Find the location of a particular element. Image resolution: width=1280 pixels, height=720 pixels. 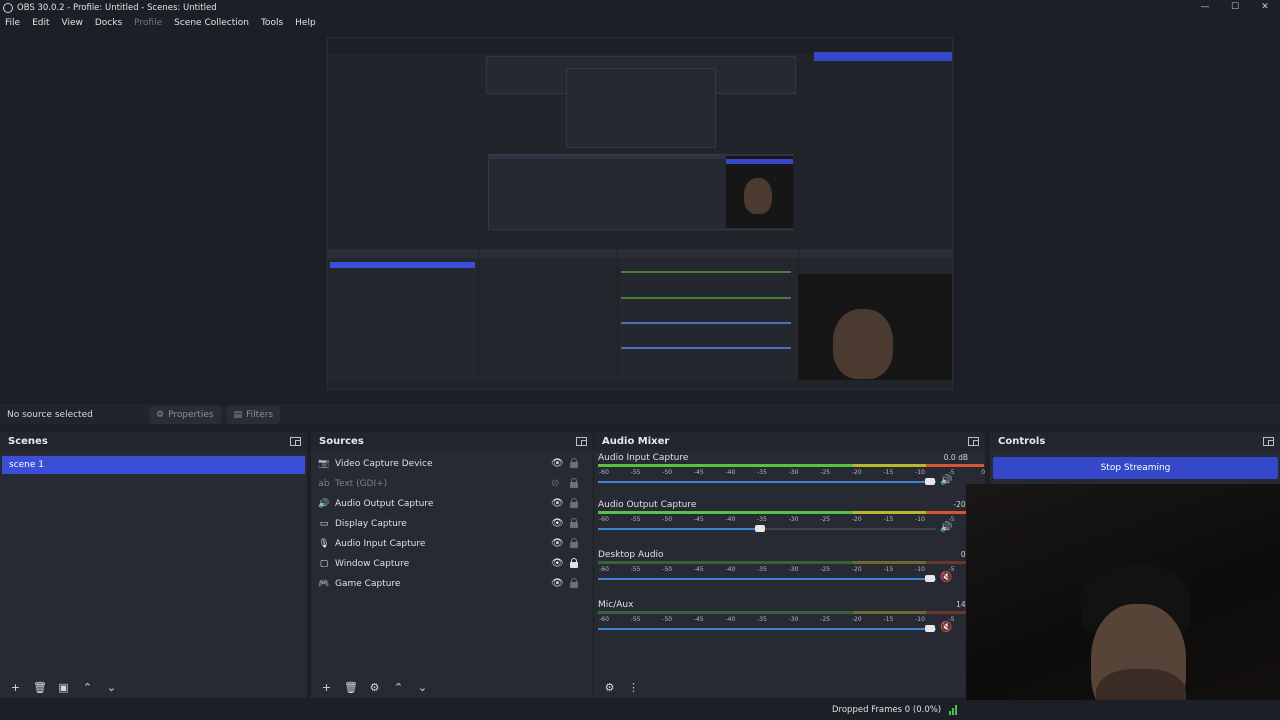

nested-face-small is located at coordinates (758, 196).